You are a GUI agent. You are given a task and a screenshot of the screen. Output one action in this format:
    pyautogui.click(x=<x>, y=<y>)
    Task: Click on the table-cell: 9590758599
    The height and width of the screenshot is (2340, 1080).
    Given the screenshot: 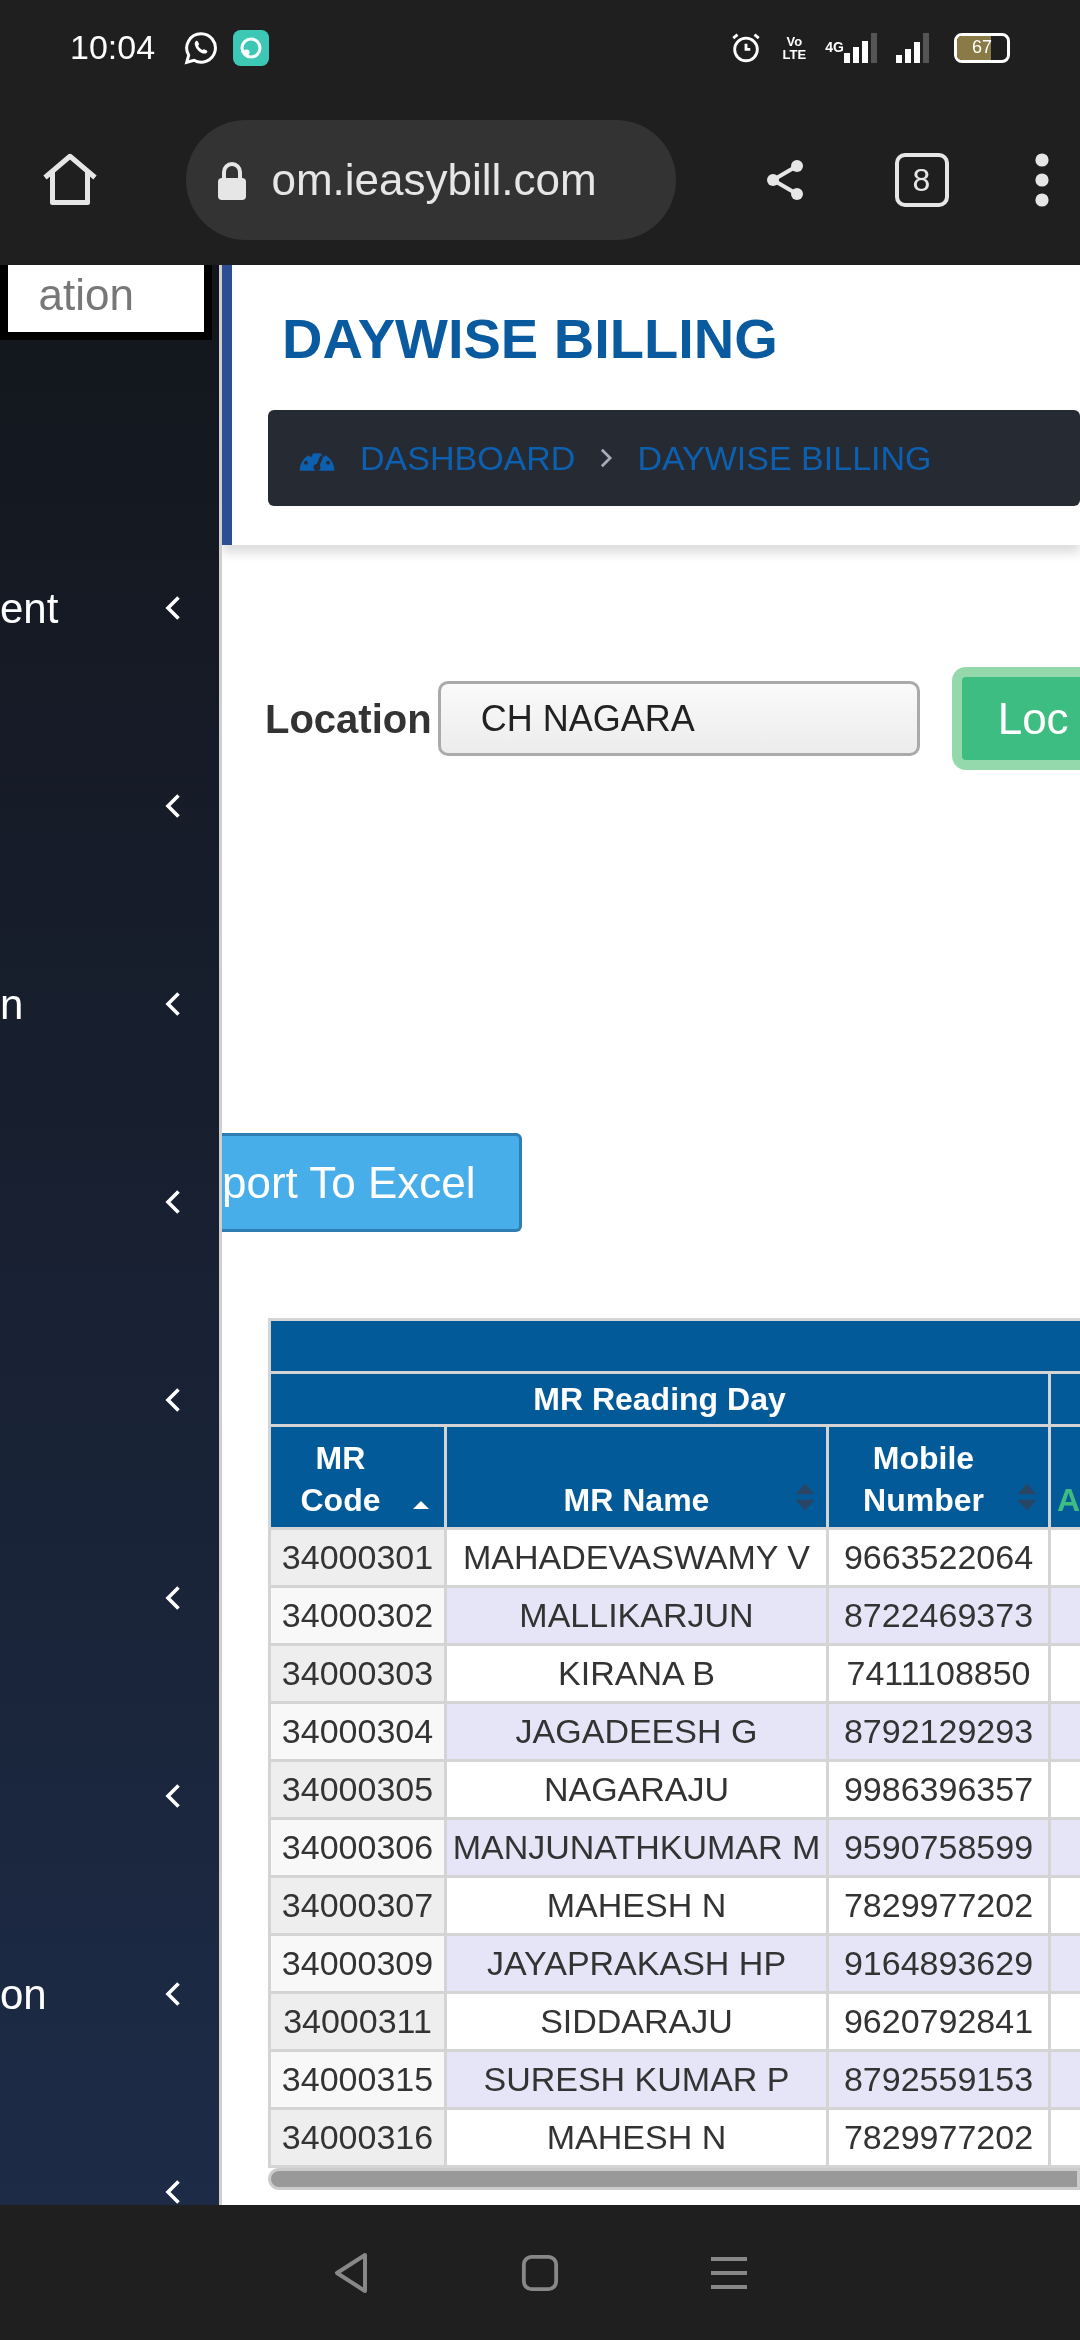 What is the action you would take?
    pyautogui.click(x=938, y=1847)
    